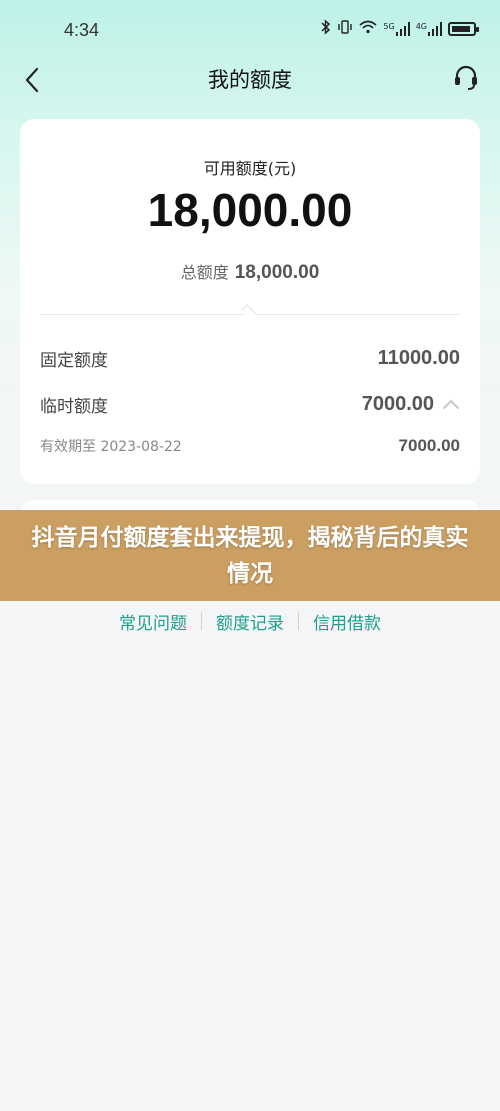  Describe the element at coordinates (277, 272) in the screenshot. I see `total-credit-amount: 18,000.00` at that location.